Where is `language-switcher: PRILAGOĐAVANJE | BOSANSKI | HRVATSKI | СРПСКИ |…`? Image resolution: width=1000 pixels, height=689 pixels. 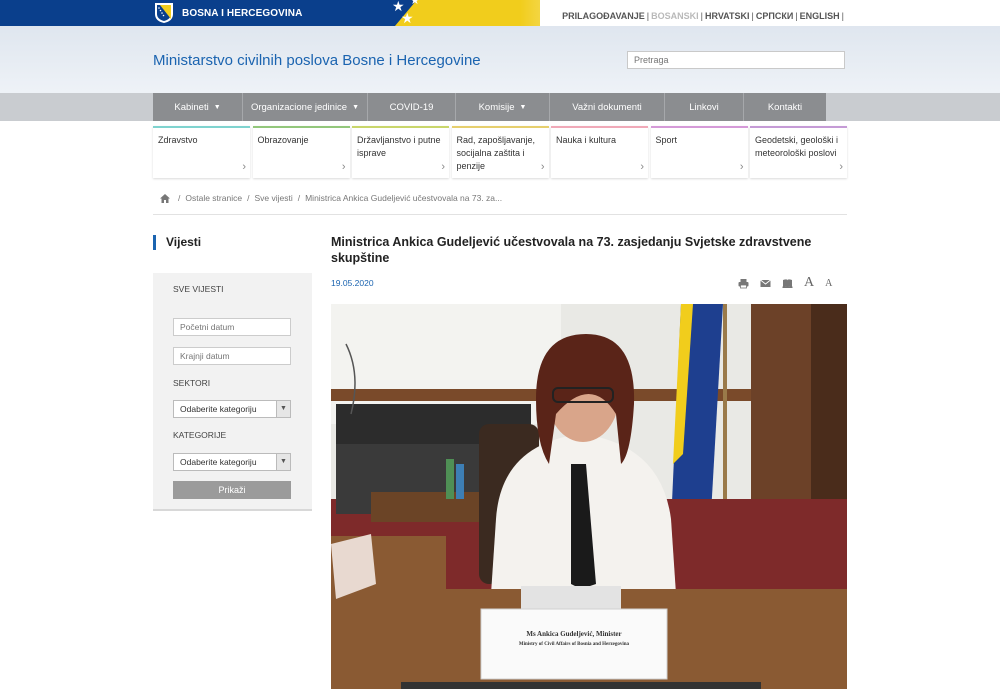
language-switcher: PRILAGOĐAVANJE | BOSANSKI | HRVATSKI | СРПСКИ |… is located at coordinates (703, 16).